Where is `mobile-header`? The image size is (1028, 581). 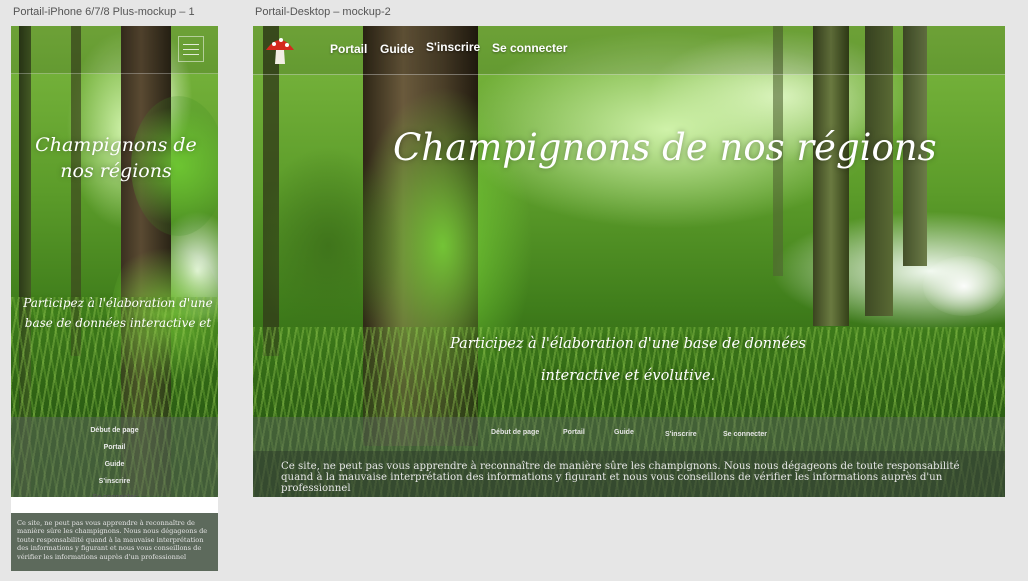 mobile-header is located at coordinates (114, 50).